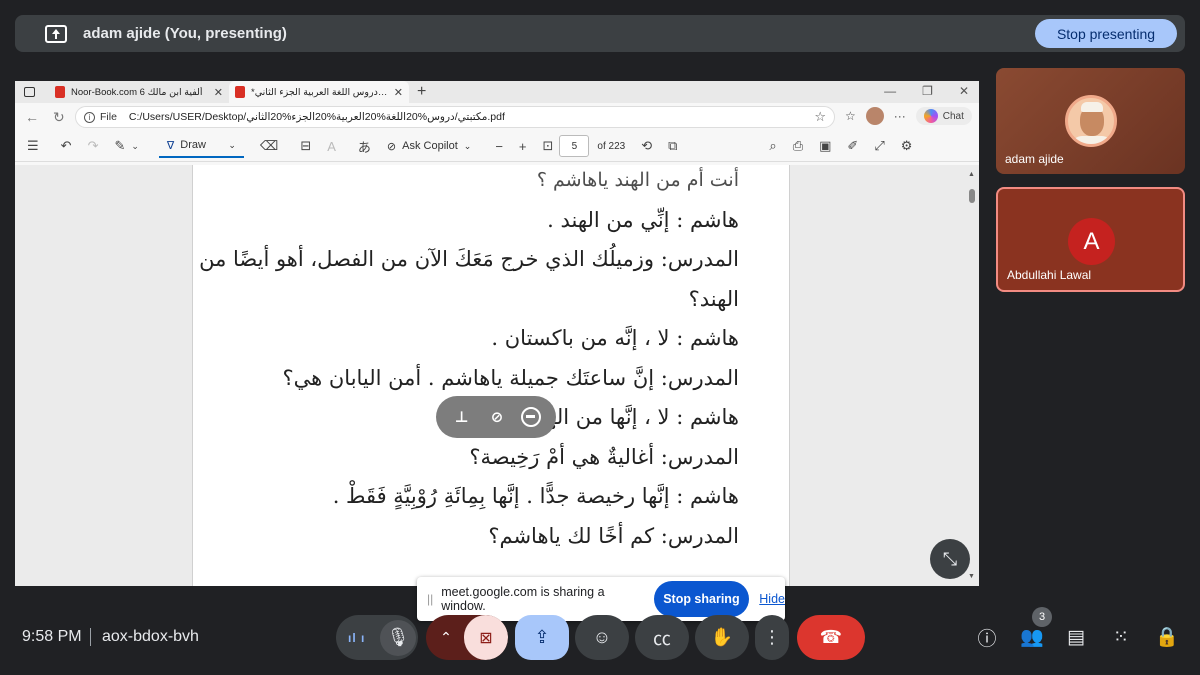  What do you see at coordinates (1032, 637) in the screenshot?
I see `people-icon: 👥` at bounding box center [1032, 637].